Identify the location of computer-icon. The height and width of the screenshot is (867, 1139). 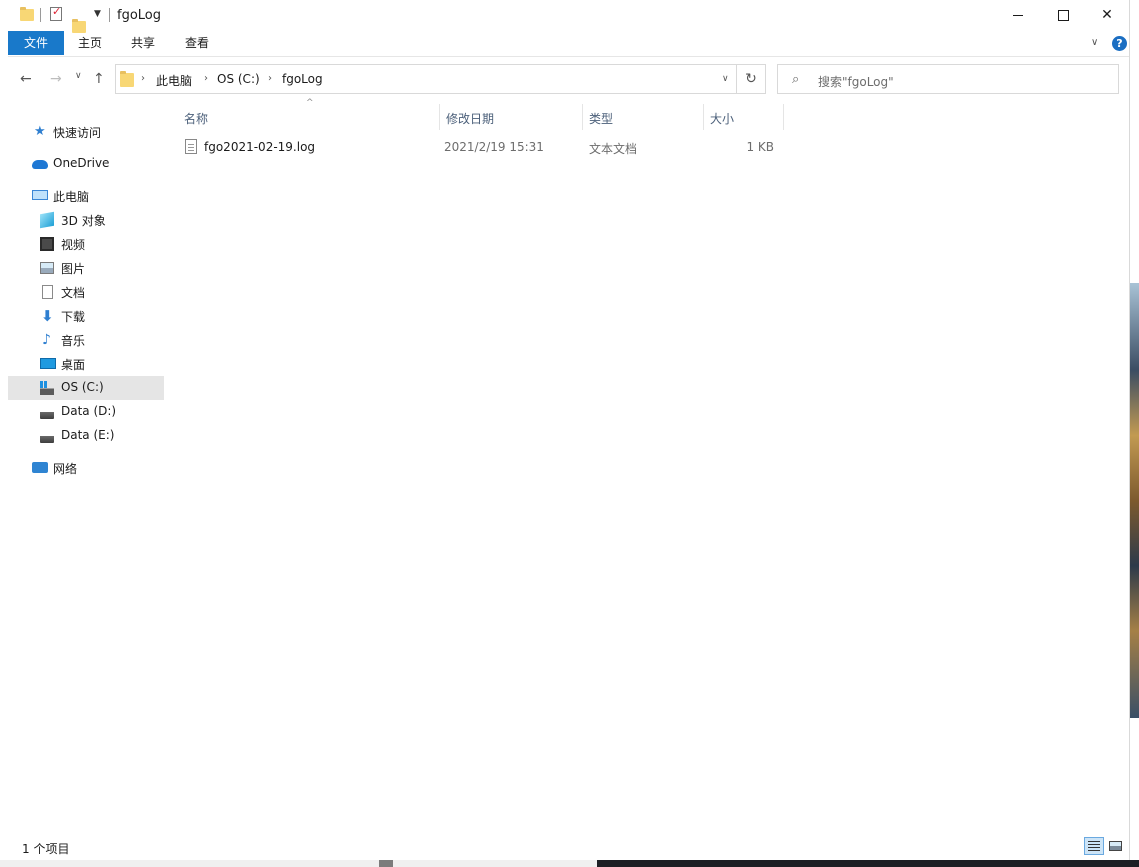
(40, 195).